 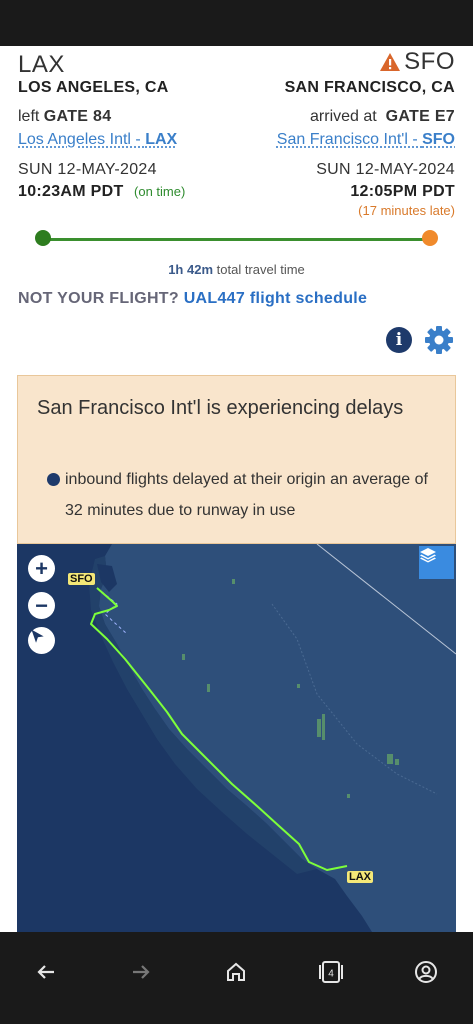 What do you see at coordinates (141, 972) in the screenshot?
I see `forward-arrow-icon` at bounding box center [141, 972].